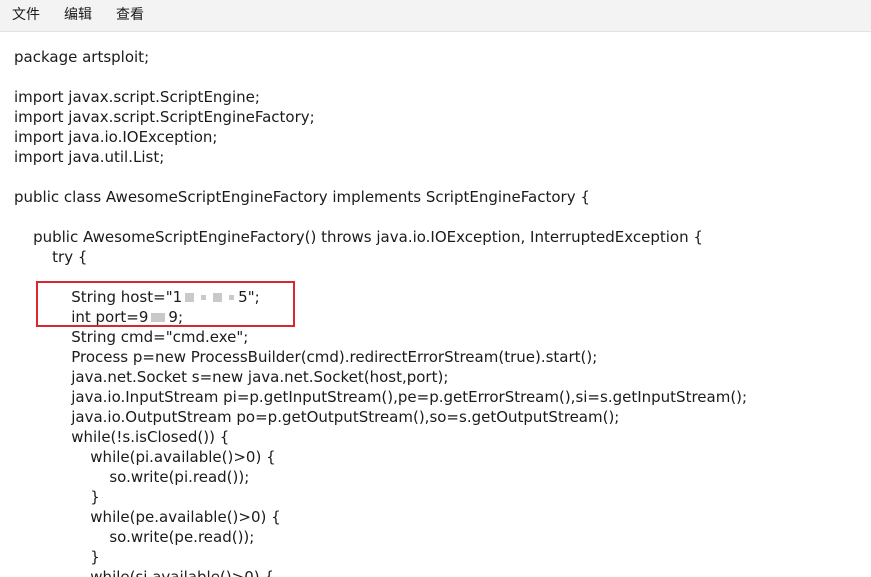 This screenshot has height=577, width=871. What do you see at coordinates (134, 537) in the screenshot?
I see `code-line: so.write(pe.read());` at bounding box center [134, 537].